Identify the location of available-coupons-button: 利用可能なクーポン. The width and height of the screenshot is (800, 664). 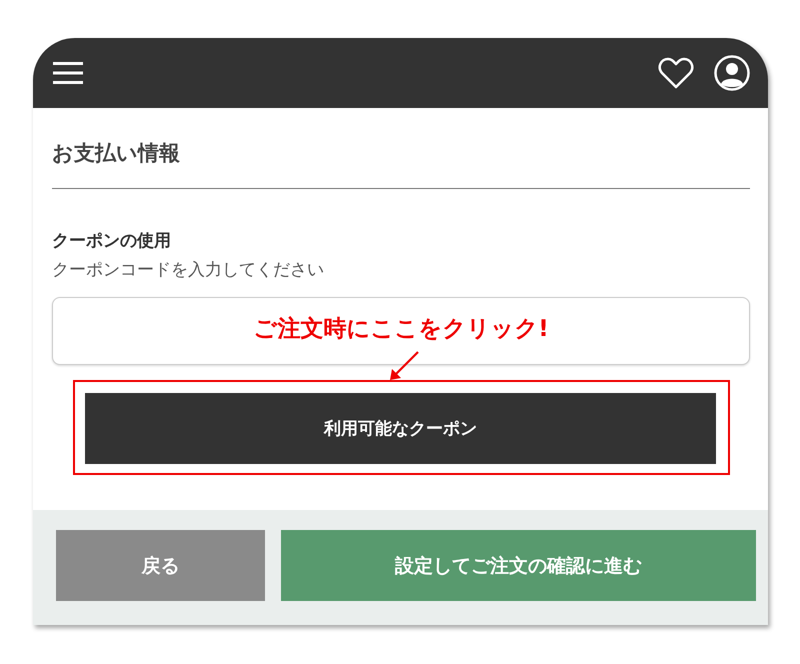
(400, 428).